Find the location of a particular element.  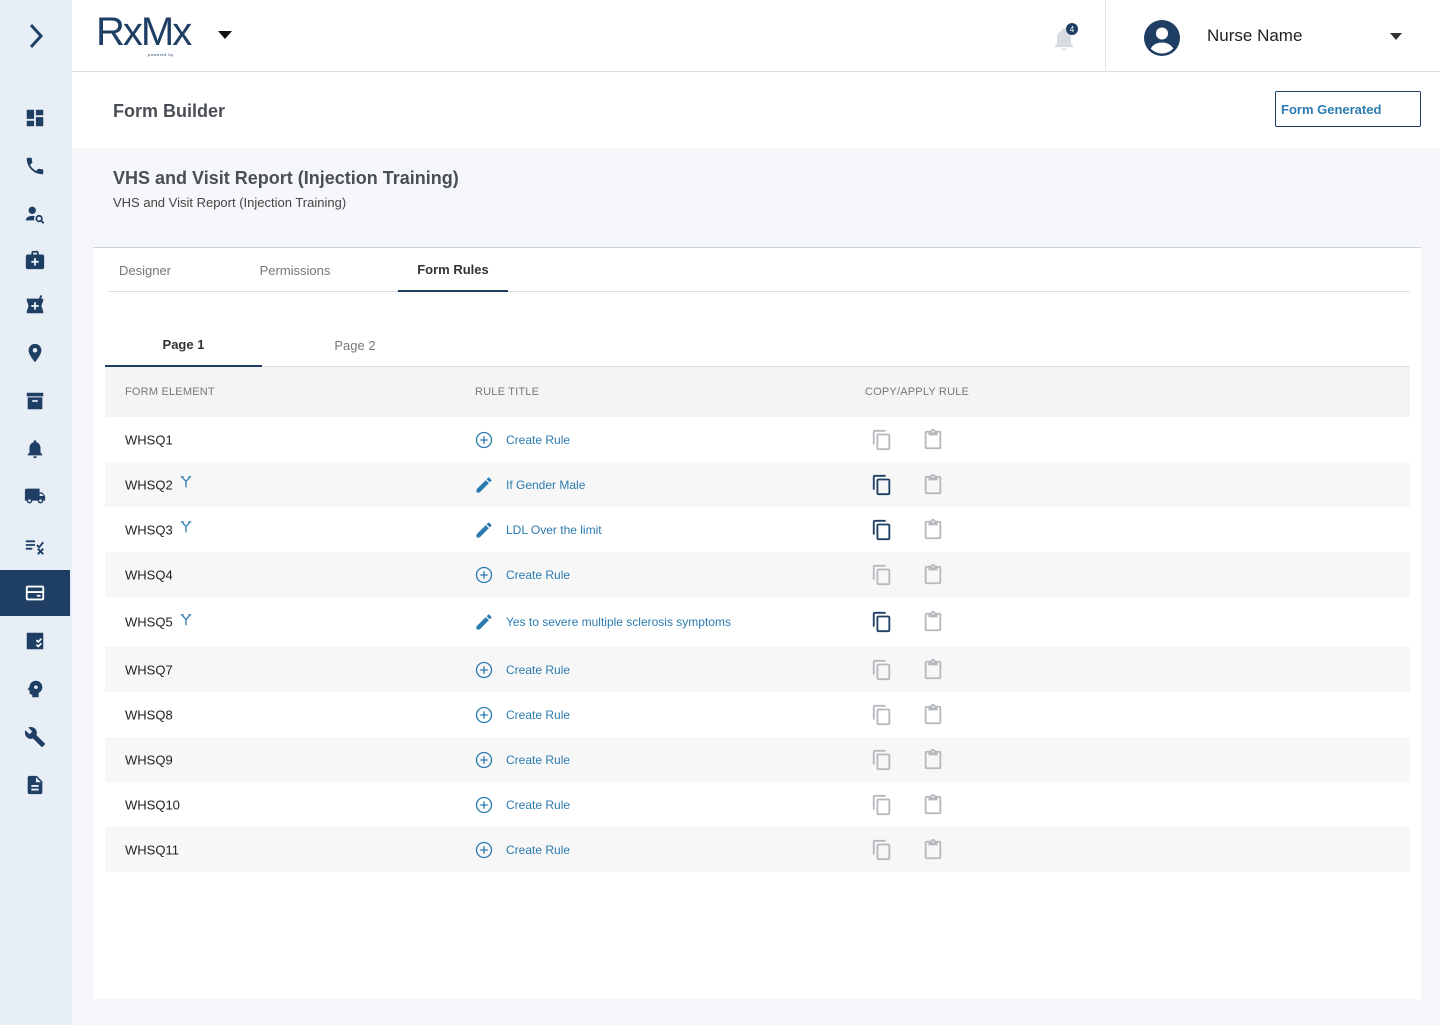

tab-permissions: Permissions is located at coordinates (295, 270).